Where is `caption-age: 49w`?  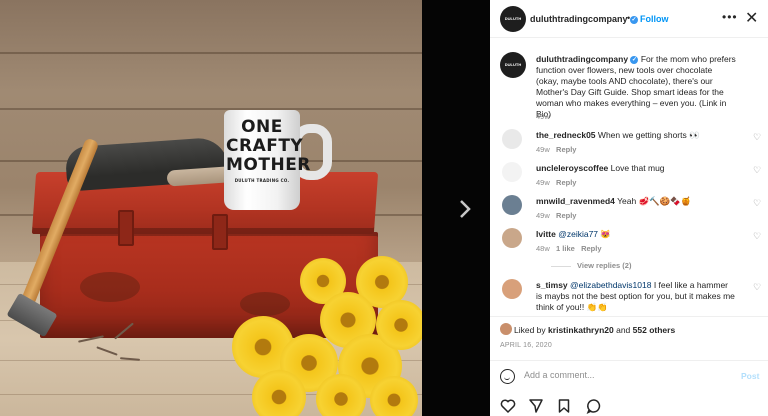
caption-age: 49w is located at coordinates (543, 116).